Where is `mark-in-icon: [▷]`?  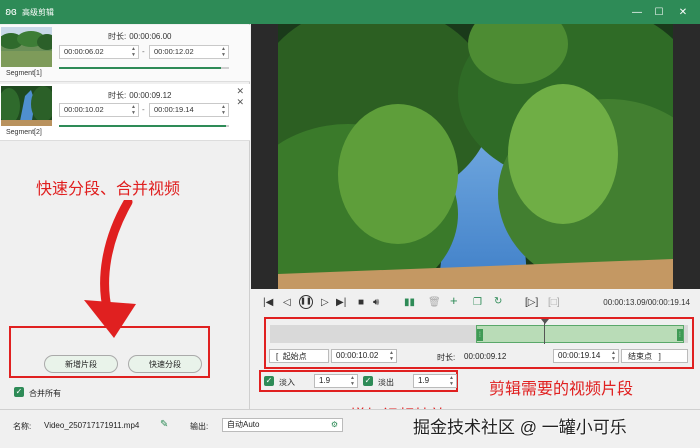
mark-in-icon: [▷] is located at coordinates (531, 303).